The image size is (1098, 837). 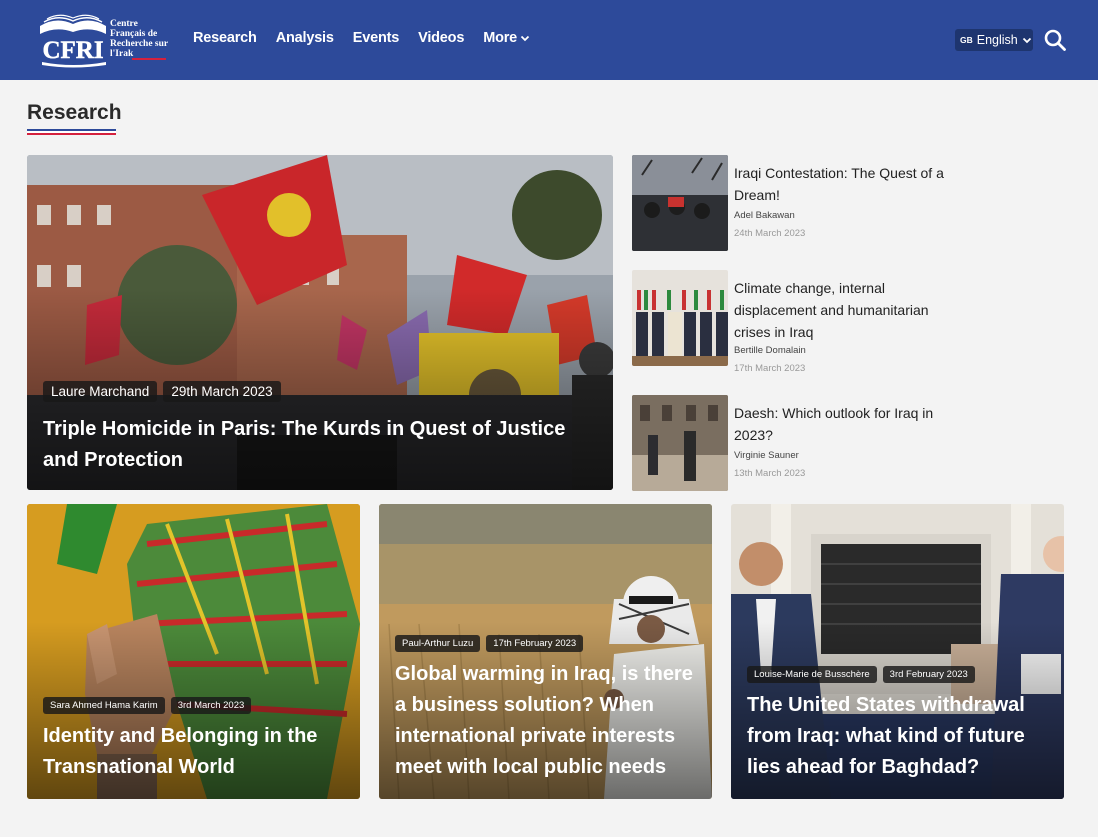 I want to click on svg-text: CFRI, so click(x=72, y=50).